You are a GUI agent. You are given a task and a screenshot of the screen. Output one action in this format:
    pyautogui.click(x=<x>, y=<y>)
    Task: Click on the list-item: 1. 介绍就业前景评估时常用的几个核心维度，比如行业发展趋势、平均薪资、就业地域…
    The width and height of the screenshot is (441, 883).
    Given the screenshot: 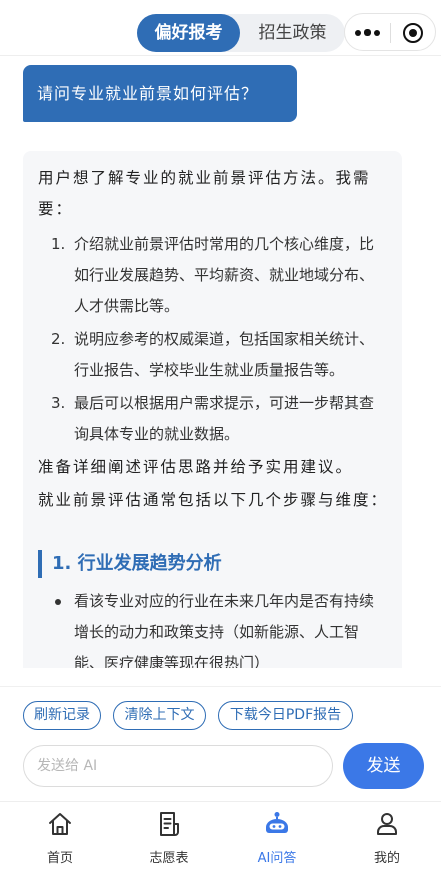 What is the action you would take?
    pyautogui.click(x=213, y=275)
    